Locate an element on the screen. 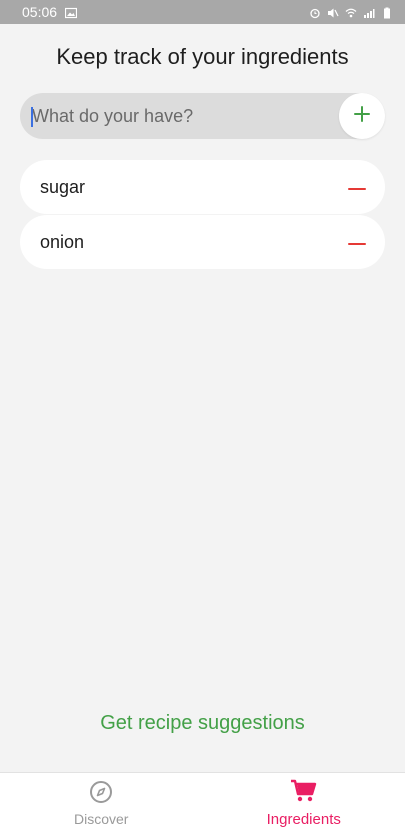 This screenshot has height=834, width=405. cart-icon is located at coordinates (304, 793).